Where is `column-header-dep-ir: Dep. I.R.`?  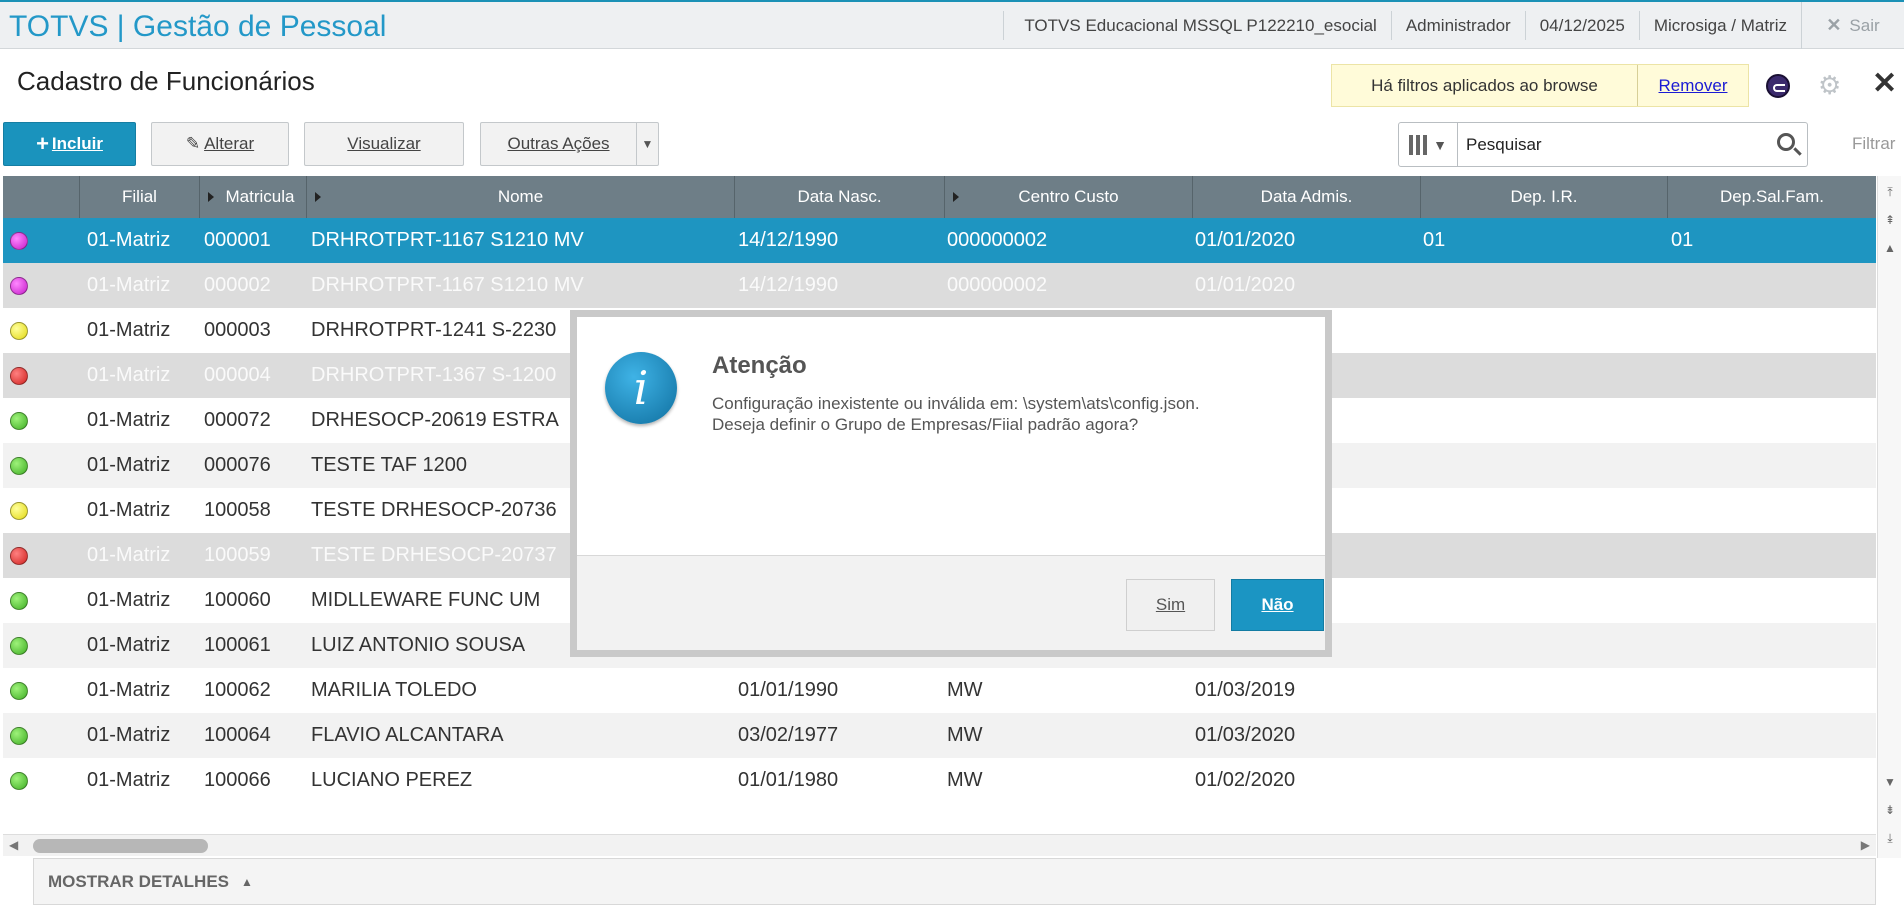 column-header-dep-ir: Dep. I.R. is located at coordinates (1544, 197).